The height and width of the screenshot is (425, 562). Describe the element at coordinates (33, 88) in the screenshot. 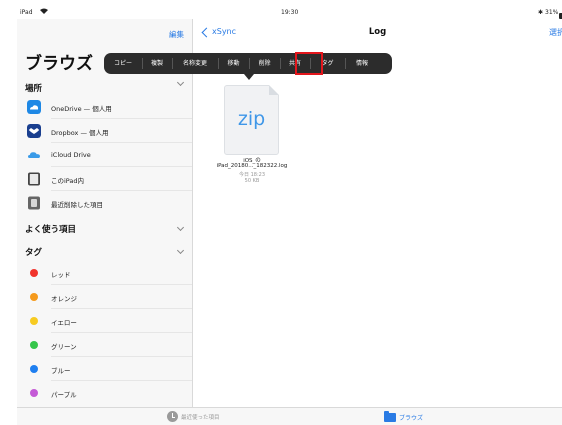

I see `locations-header: 場所` at that location.